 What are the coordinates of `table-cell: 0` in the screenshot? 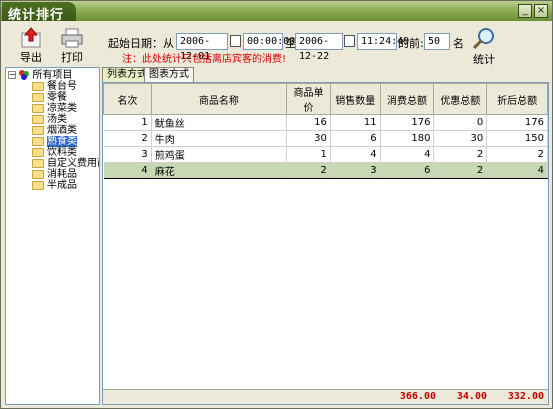 It's located at (460, 122).